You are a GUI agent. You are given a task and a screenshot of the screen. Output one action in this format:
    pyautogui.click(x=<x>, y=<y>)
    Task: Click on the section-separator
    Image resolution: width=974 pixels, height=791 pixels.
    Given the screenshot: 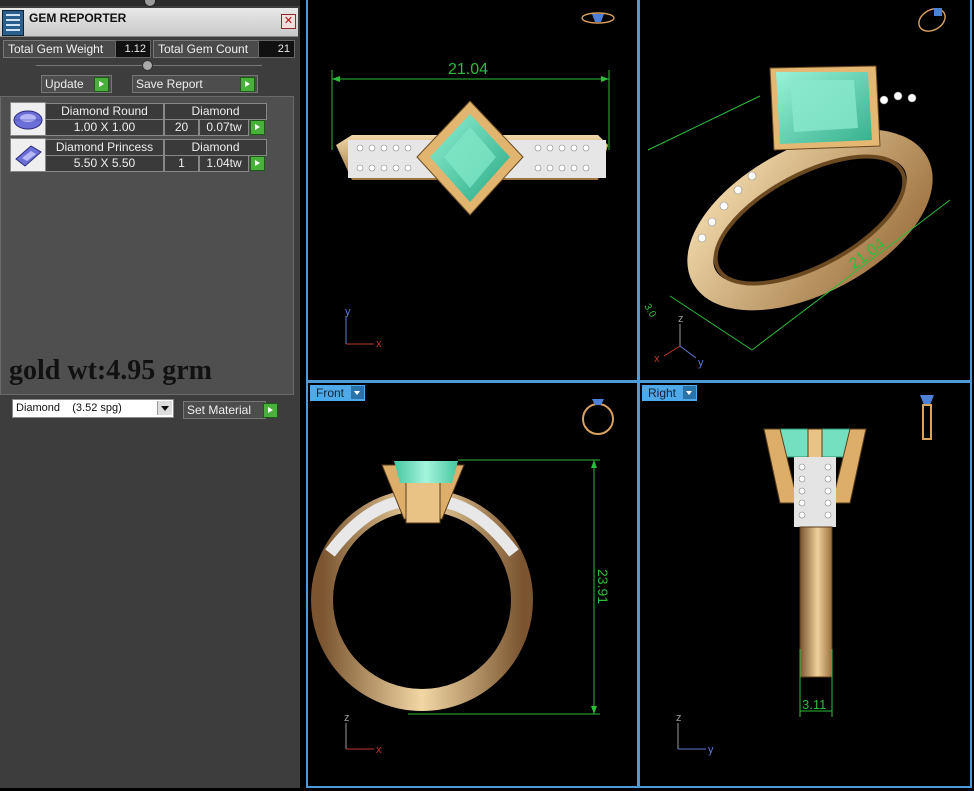 What is the action you would take?
    pyautogui.click(x=149, y=65)
    